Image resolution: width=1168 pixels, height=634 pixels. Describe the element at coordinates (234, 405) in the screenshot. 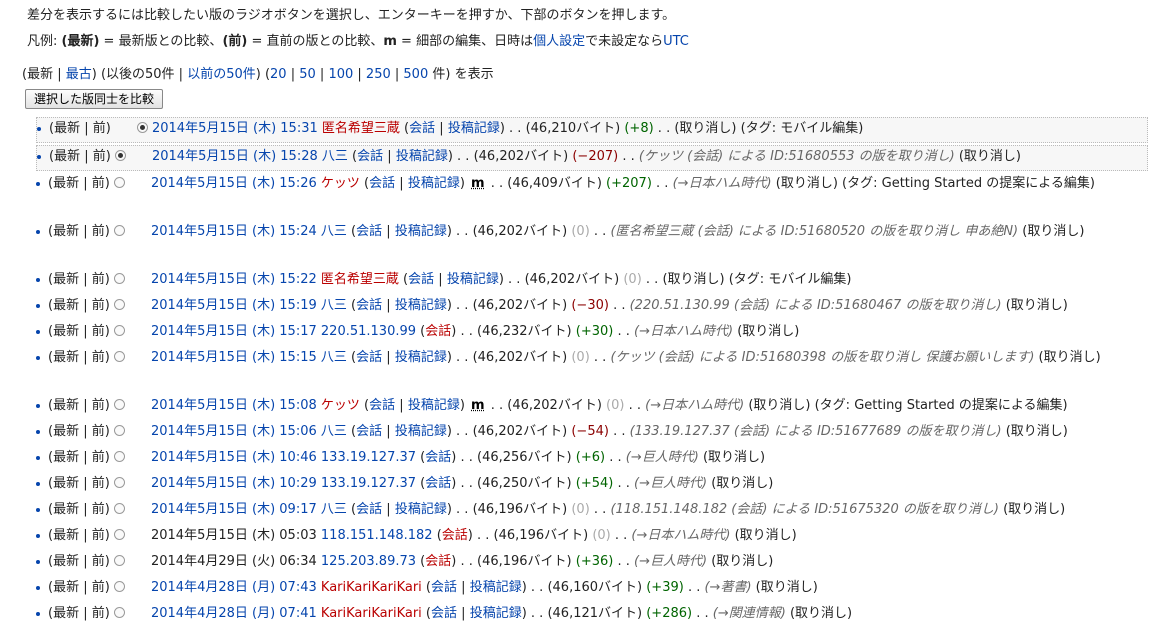

I see `revision-date-link: 2014年5月15日 (木) 15:08` at that location.